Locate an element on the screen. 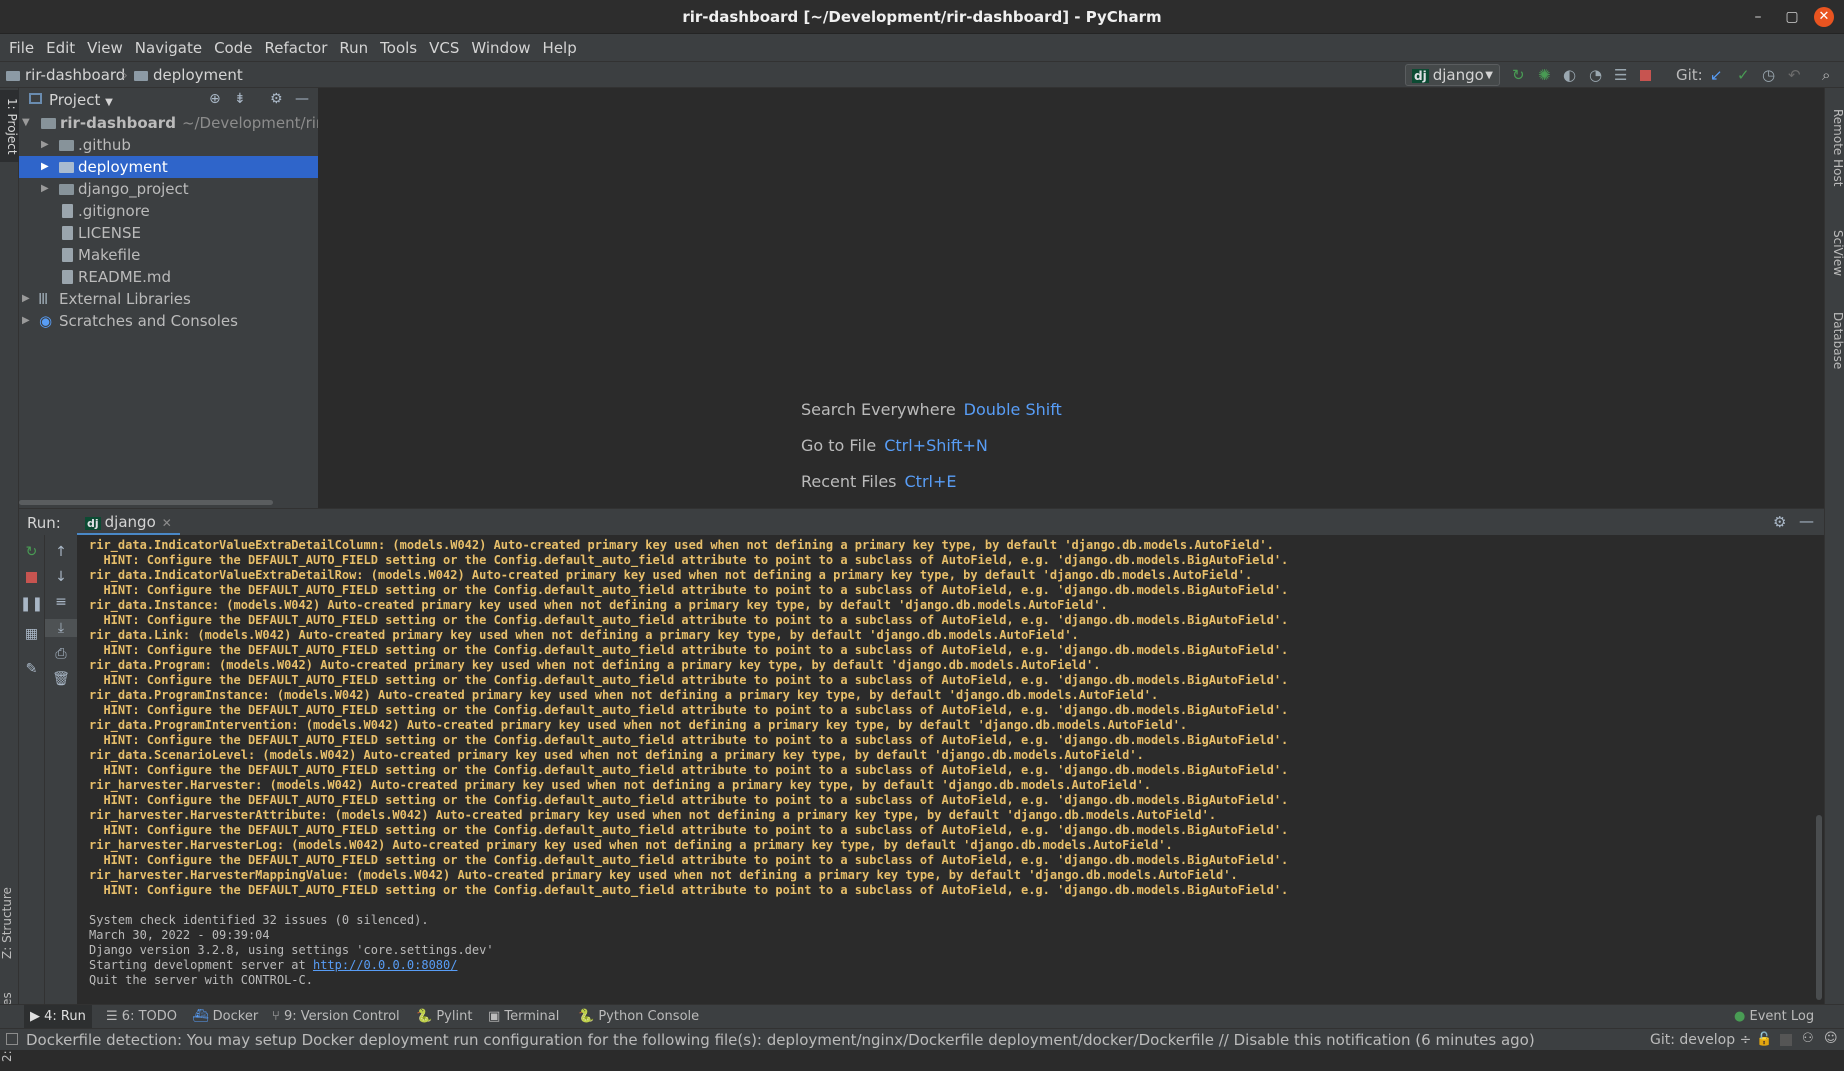 The height and width of the screenshot is (1071, 1844). git-update-icon: ↙ is located at coordinates (1716, 75).